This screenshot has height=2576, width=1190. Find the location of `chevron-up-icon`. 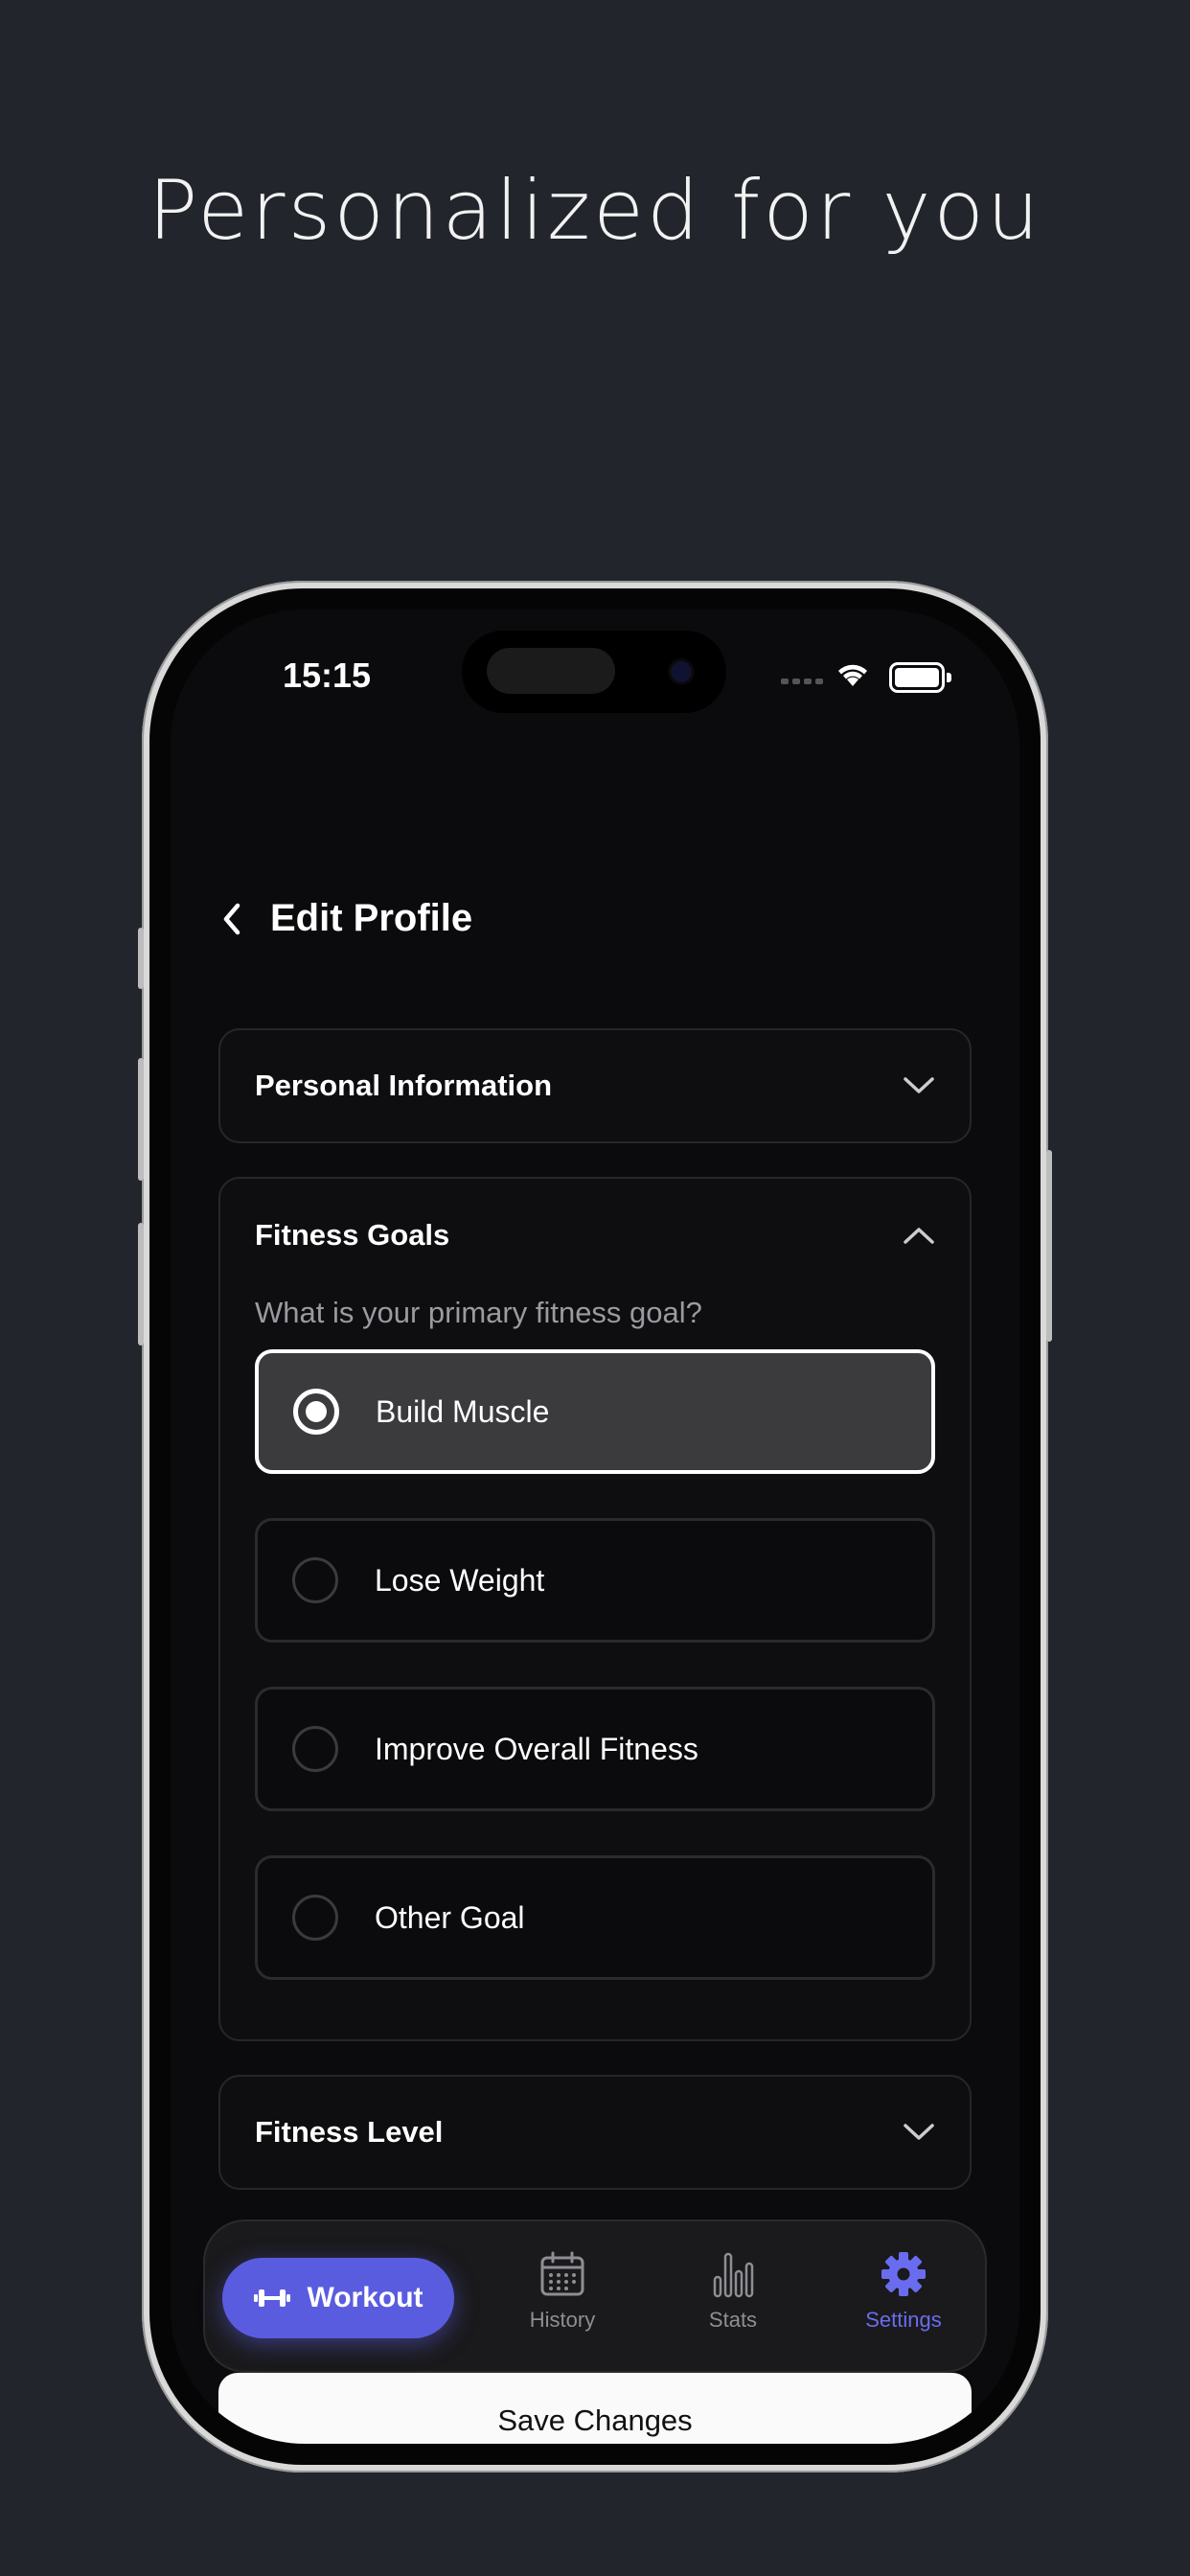

chevron-up-icon is located at coordinates (919, 1236).